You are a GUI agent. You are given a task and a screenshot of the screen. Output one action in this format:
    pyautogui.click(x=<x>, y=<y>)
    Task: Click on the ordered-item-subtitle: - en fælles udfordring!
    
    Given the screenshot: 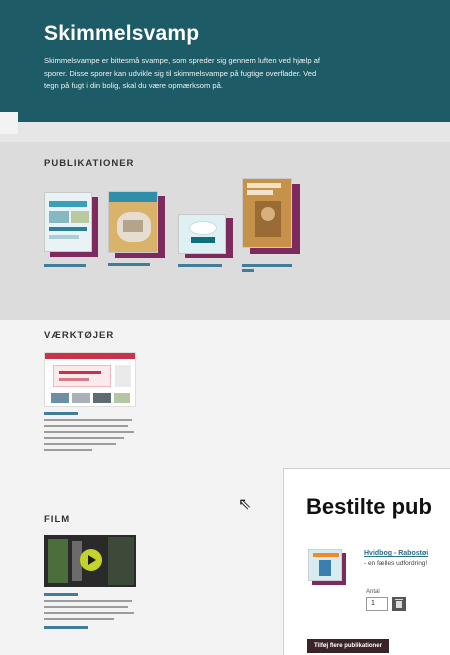 What is the action you would take?
    pyautogui.click(x=396, y=563)
    